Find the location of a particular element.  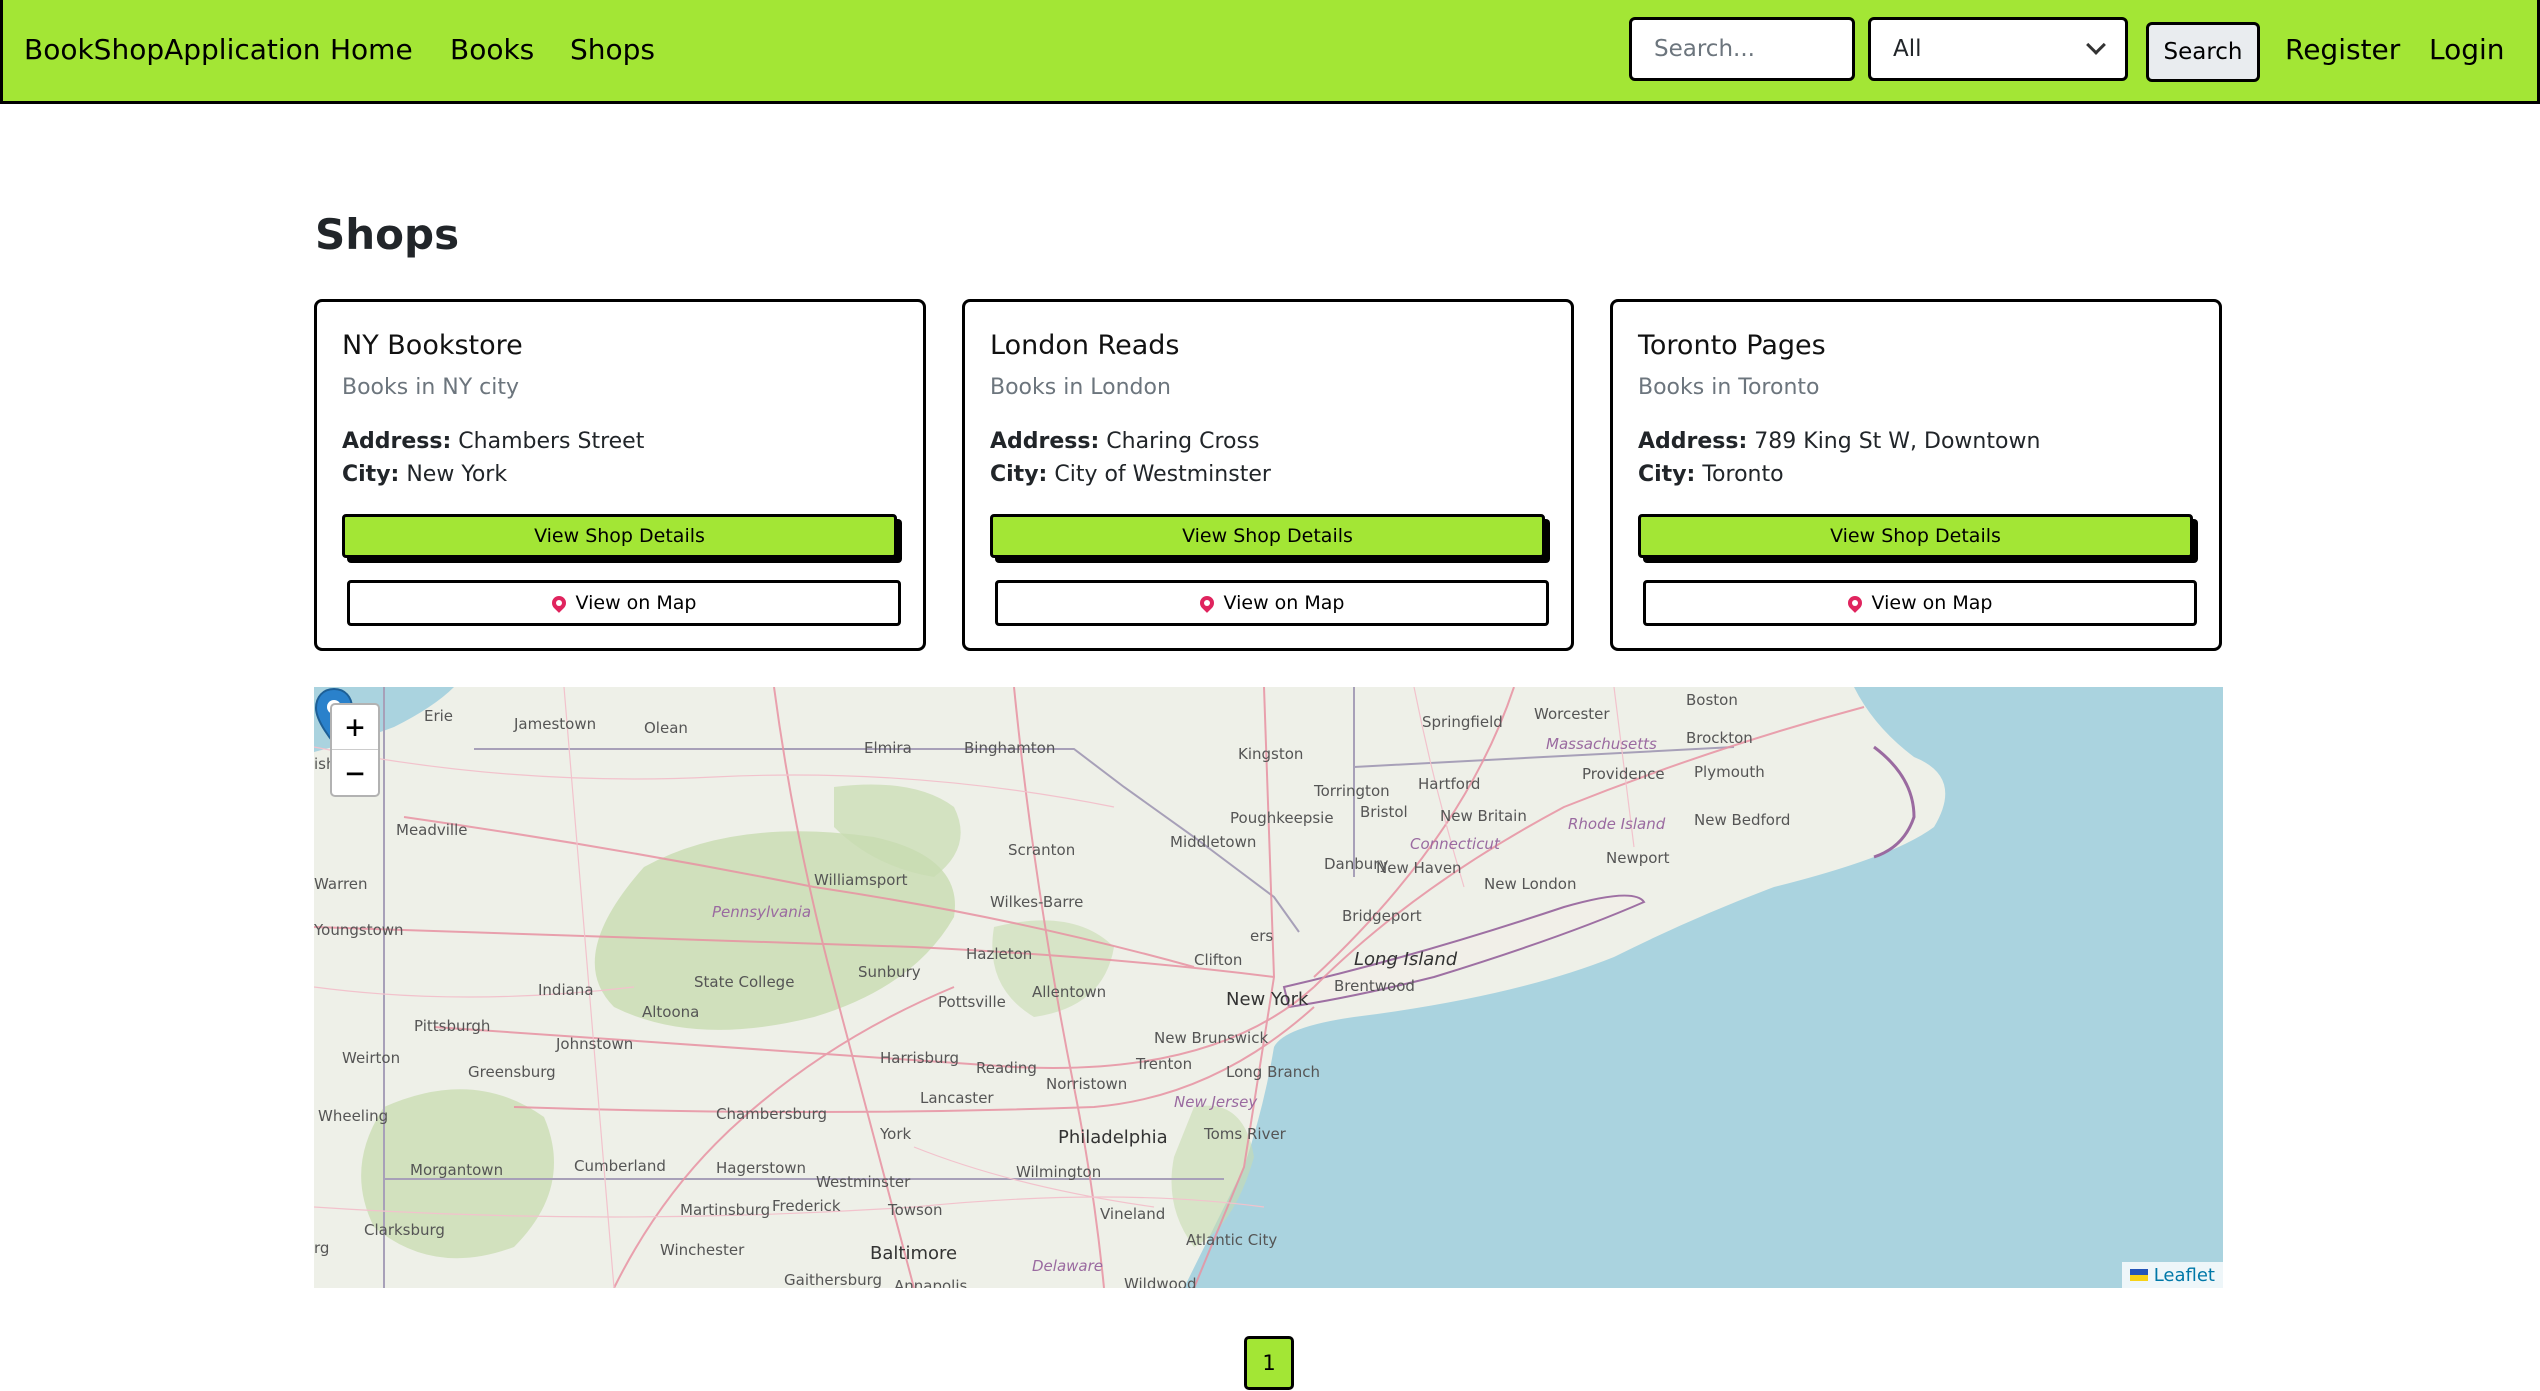

map-label: New York is located at coordinates (1267, 999).